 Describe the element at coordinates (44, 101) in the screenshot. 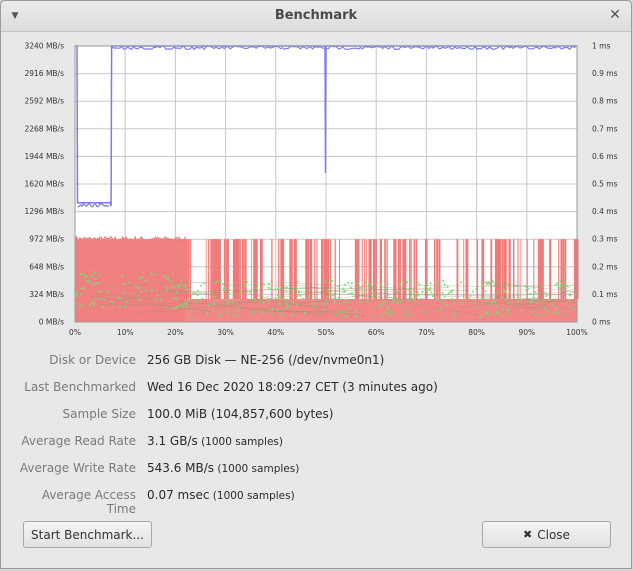

I see `y-tick-label: 2592 MB/s` at that location.